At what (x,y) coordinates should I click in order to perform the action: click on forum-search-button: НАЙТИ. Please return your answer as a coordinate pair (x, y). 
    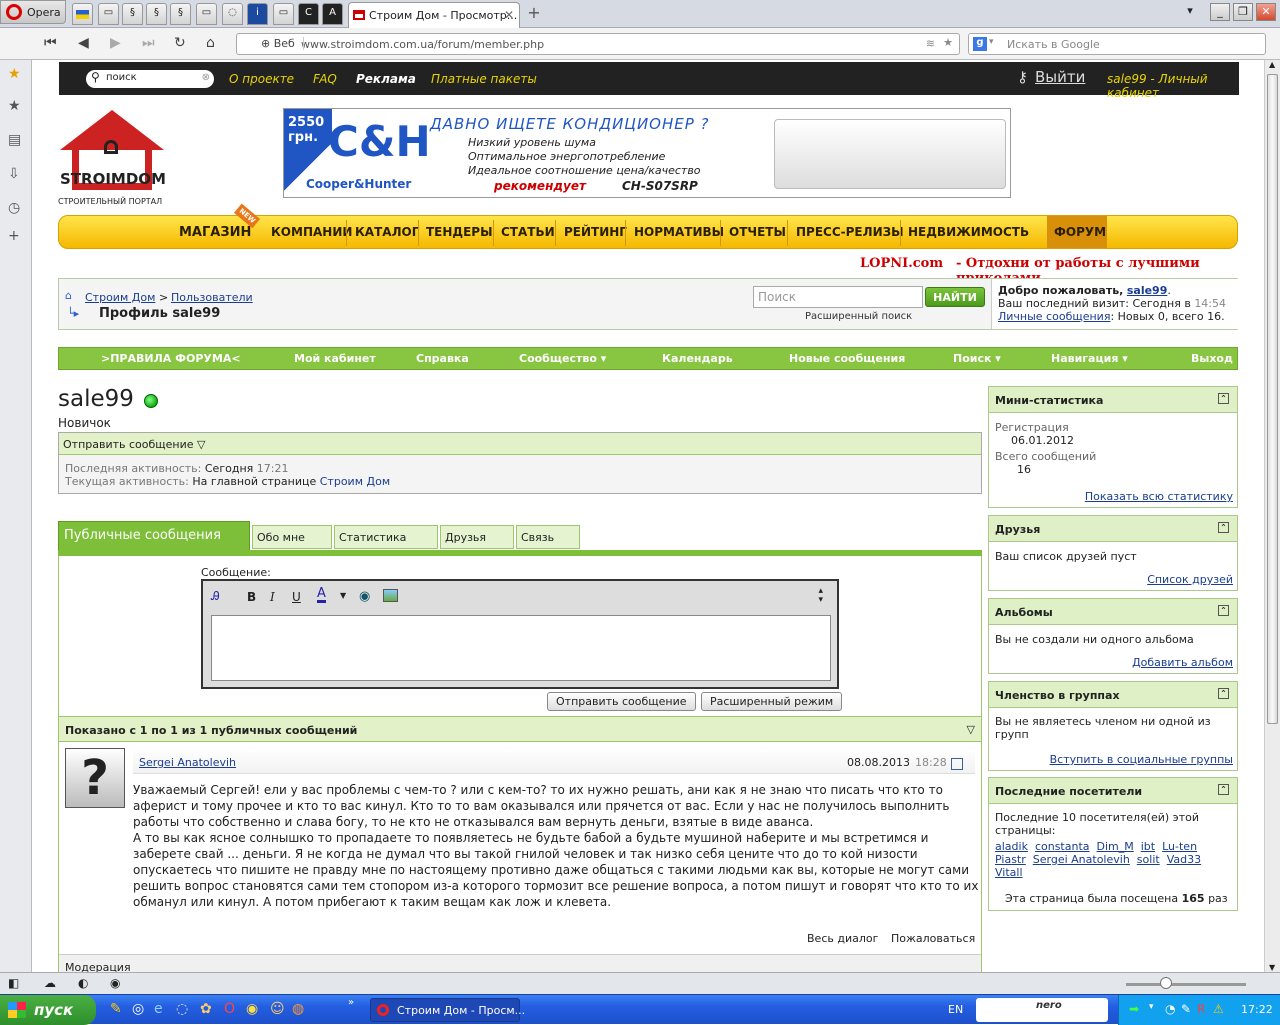
    Looking at the image, I should click on (955, 297).